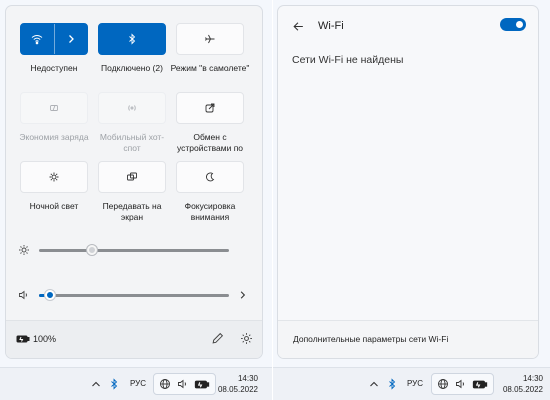 The height and width of the screenshot is (400, 550). I want to click on airplane-icon, so click(210, 39).